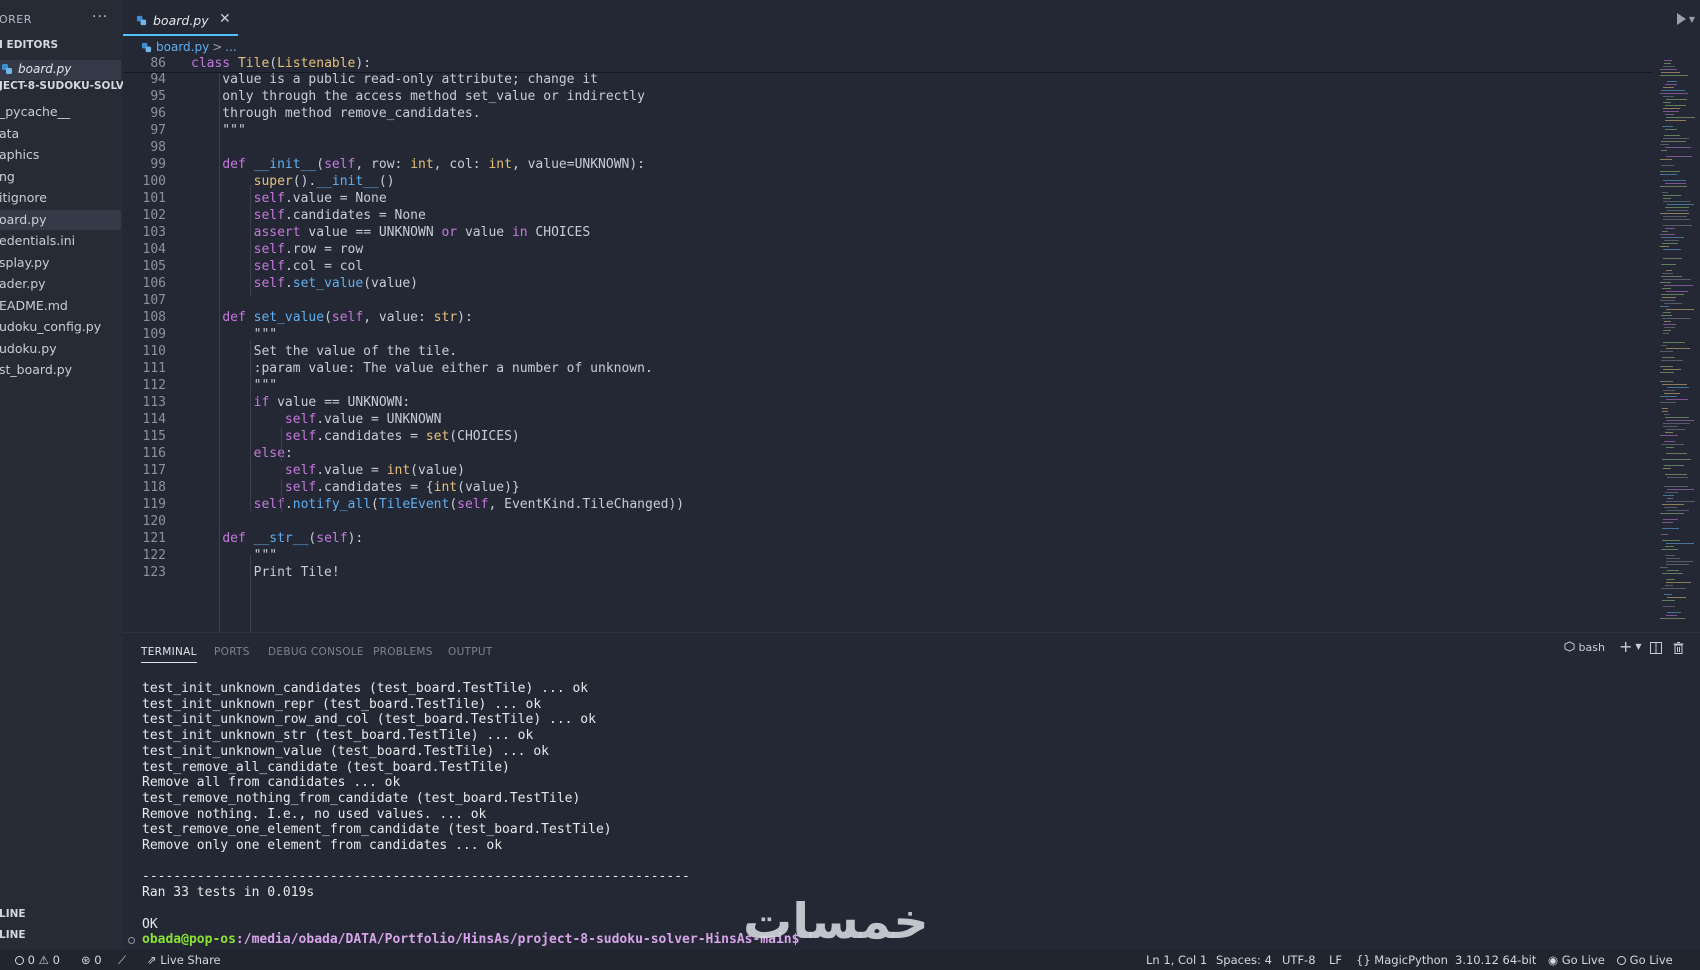  Describe the element at coordinates (888, 267) in the screenshot. I see `code-row: 105 self.col = col` at that location.